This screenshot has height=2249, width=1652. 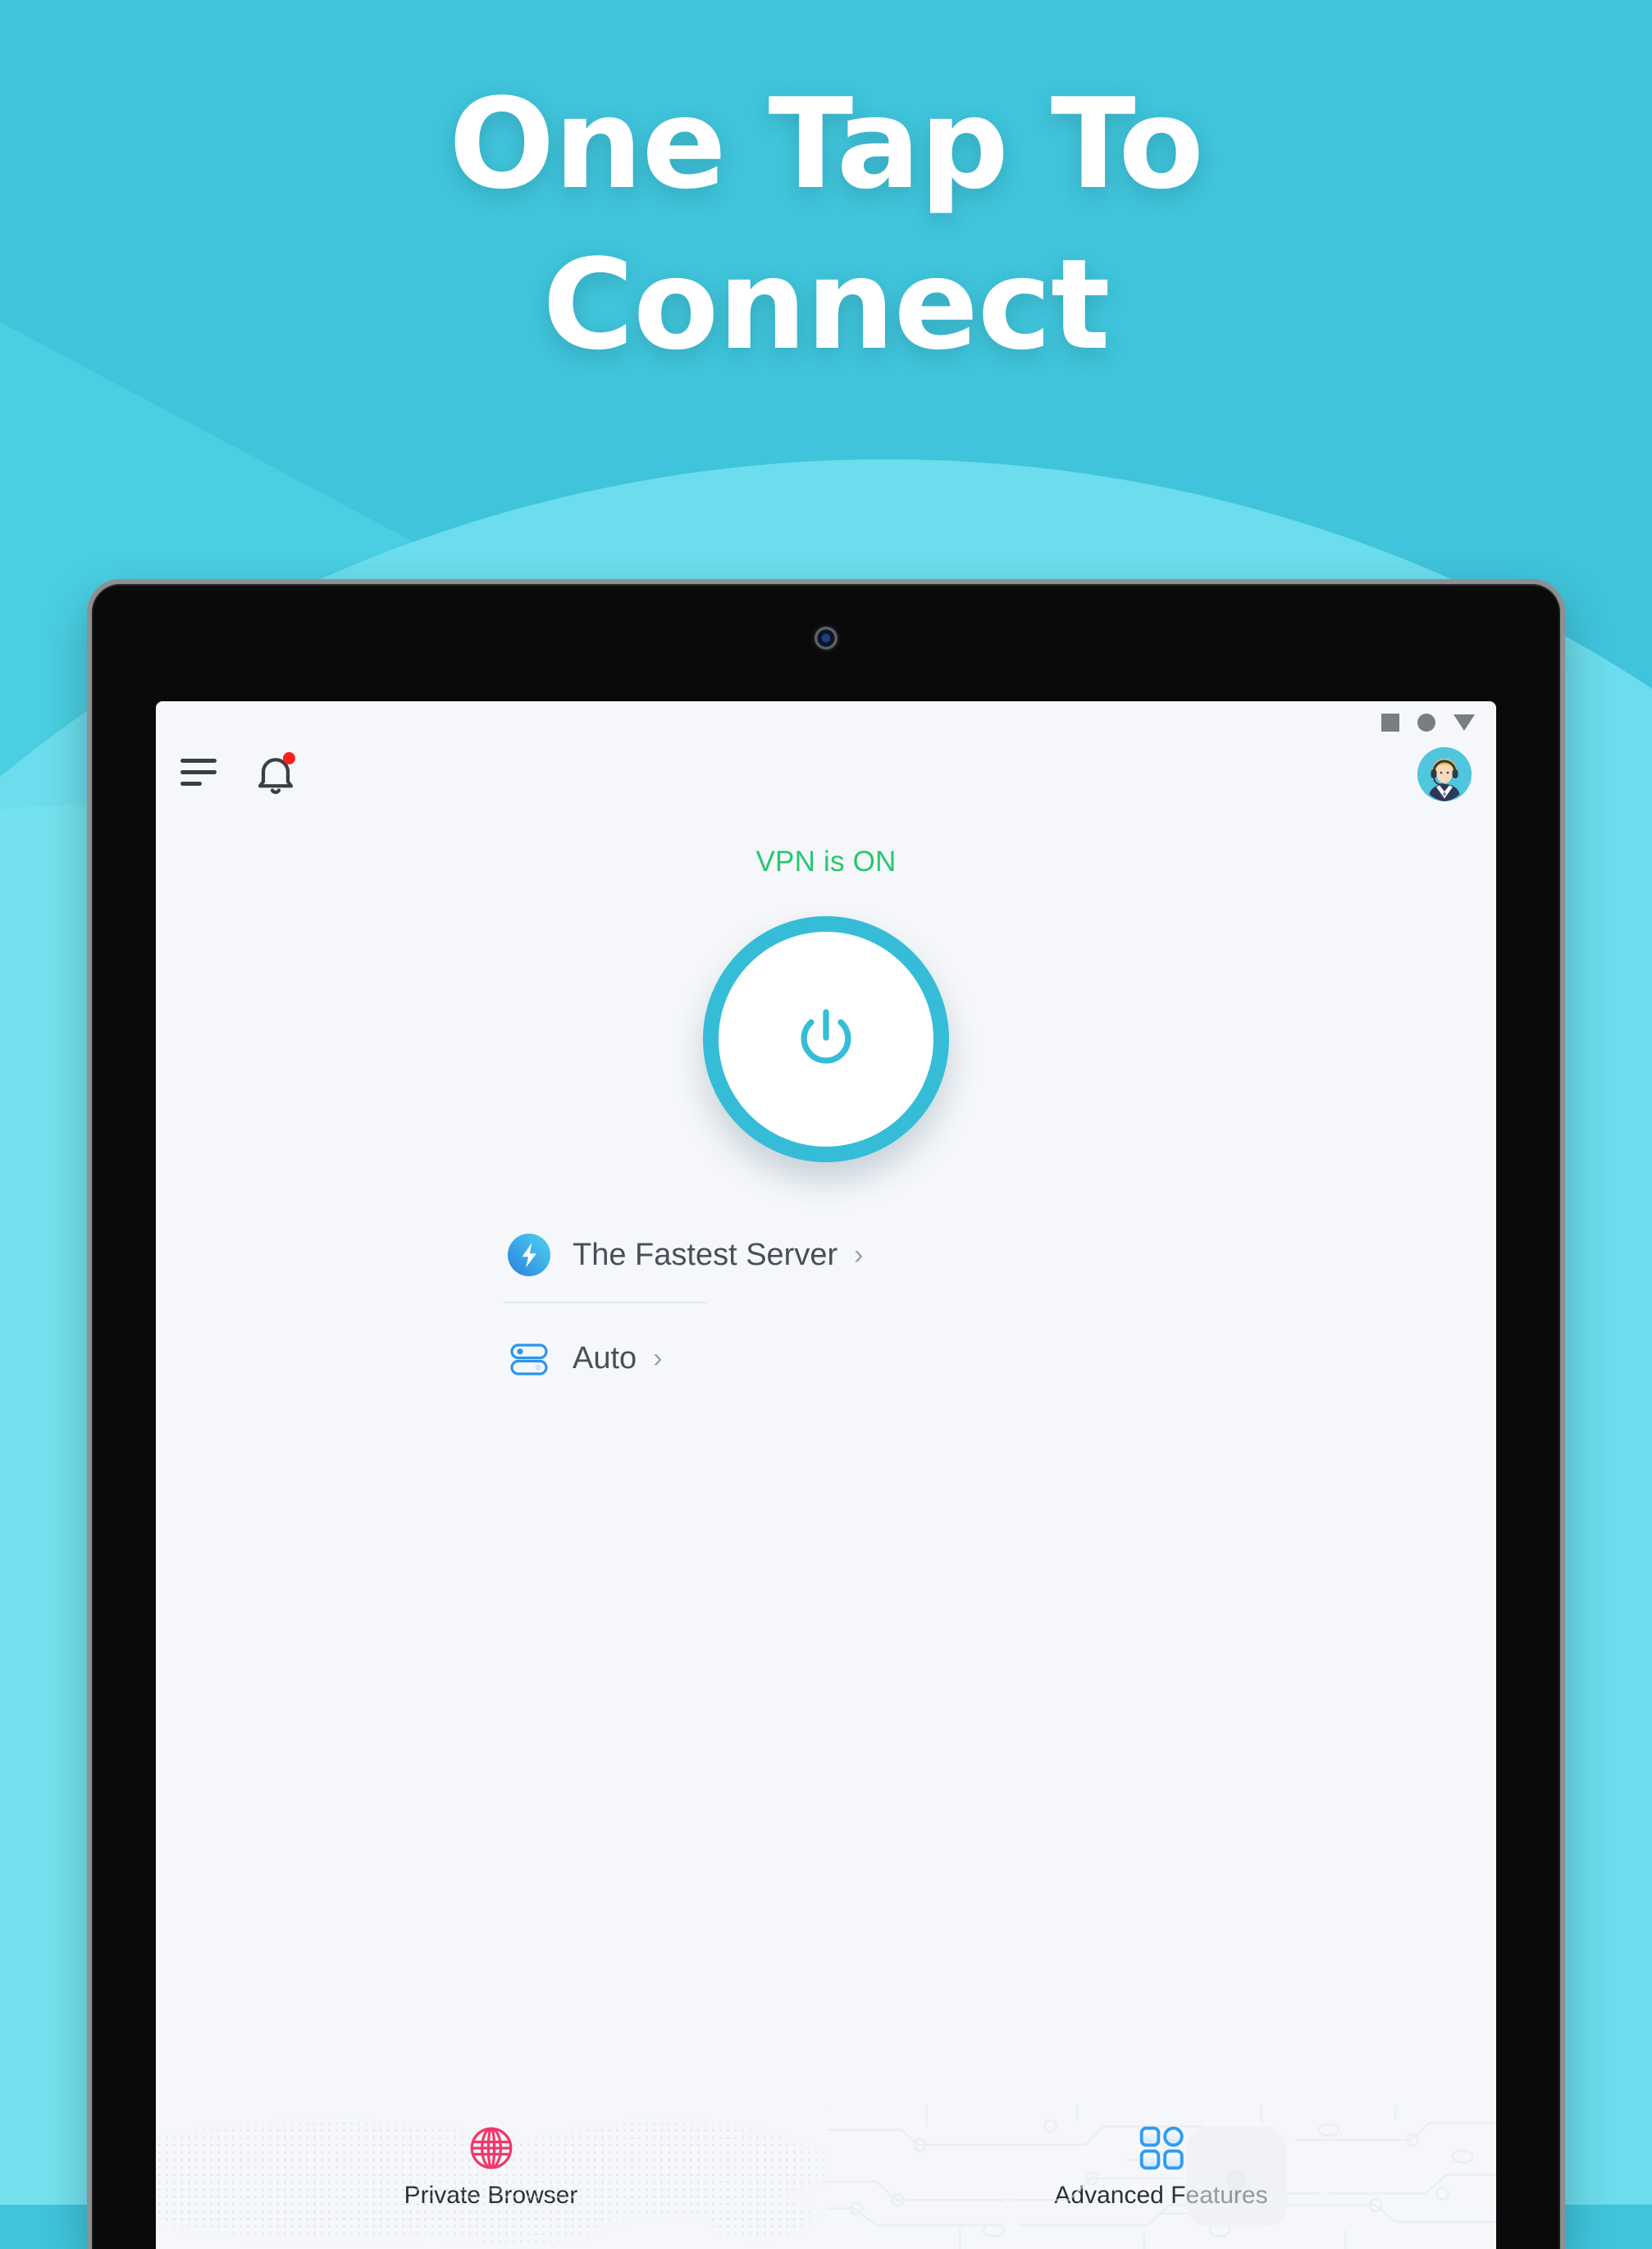 I want to click on globe-glyph, so click(x=491, y=2148).